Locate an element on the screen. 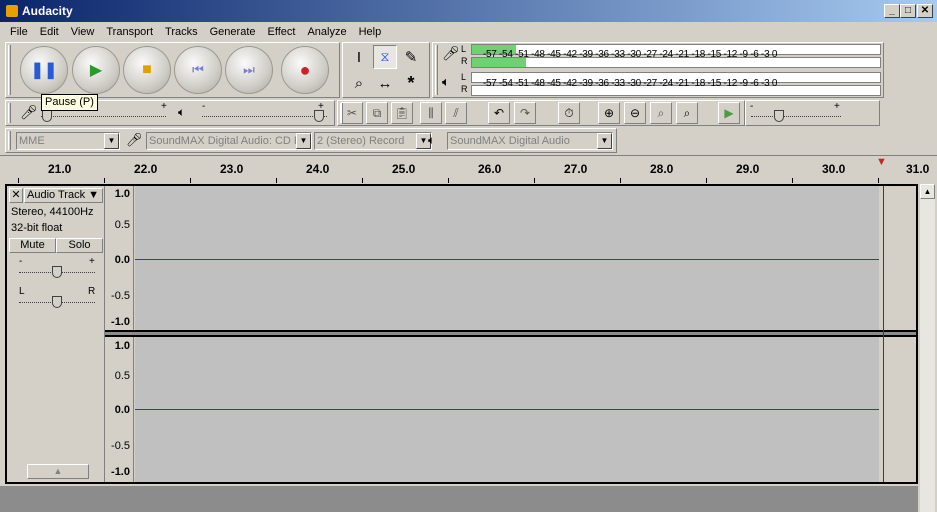 The width and height of the screenshot is (937, 512). copy-button: ⧉ is located at coordinates (377, 113).